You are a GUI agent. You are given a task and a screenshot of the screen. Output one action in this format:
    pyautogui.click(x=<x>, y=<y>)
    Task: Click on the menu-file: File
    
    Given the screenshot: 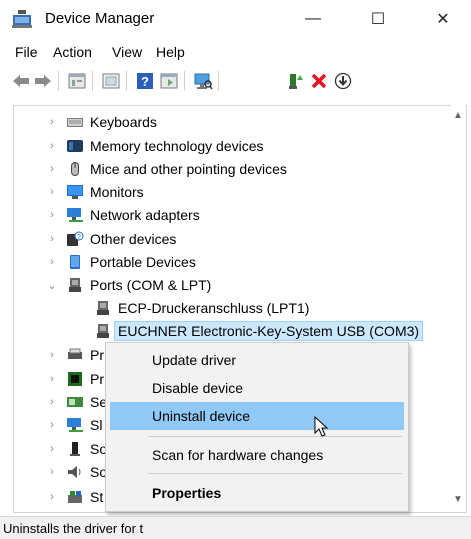 What is the action you would take?
    pyautogui.click(x=26, y=52)
    